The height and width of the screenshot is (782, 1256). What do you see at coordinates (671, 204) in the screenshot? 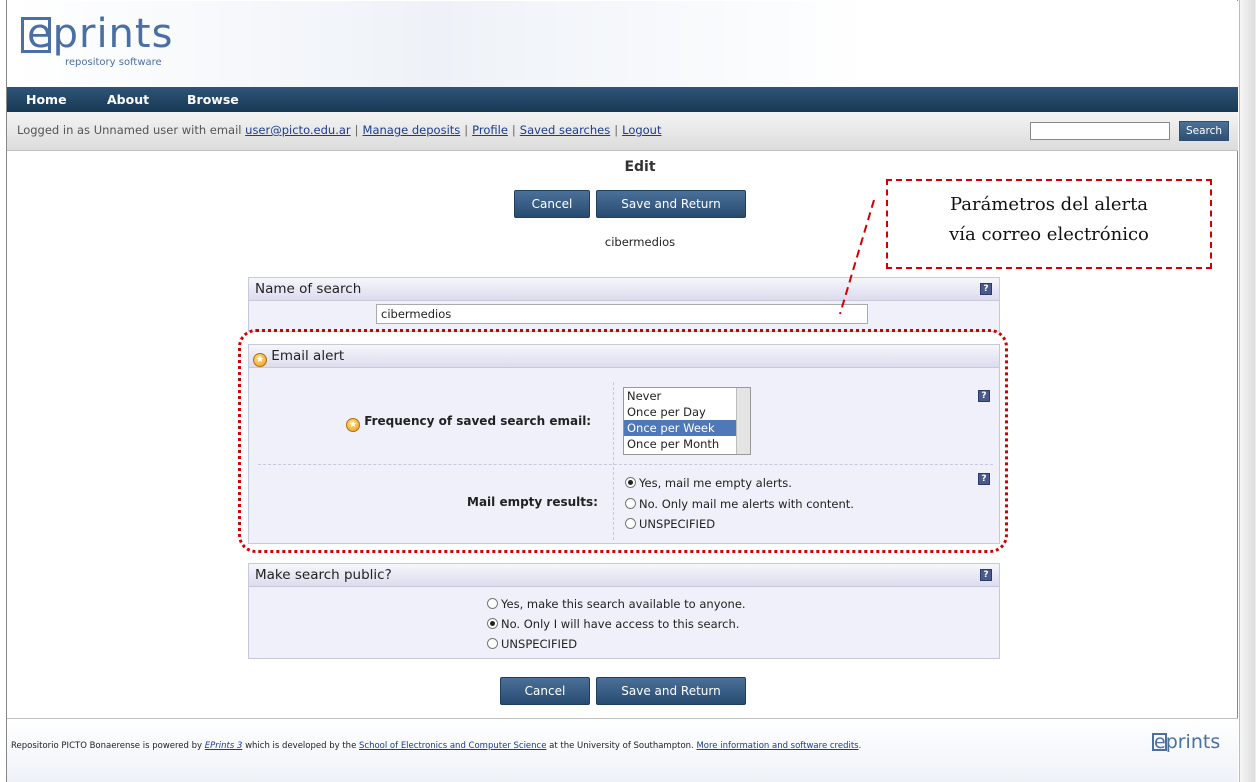
I see `save-return-button-top: Save and Return` at bounding box center [671, 204].